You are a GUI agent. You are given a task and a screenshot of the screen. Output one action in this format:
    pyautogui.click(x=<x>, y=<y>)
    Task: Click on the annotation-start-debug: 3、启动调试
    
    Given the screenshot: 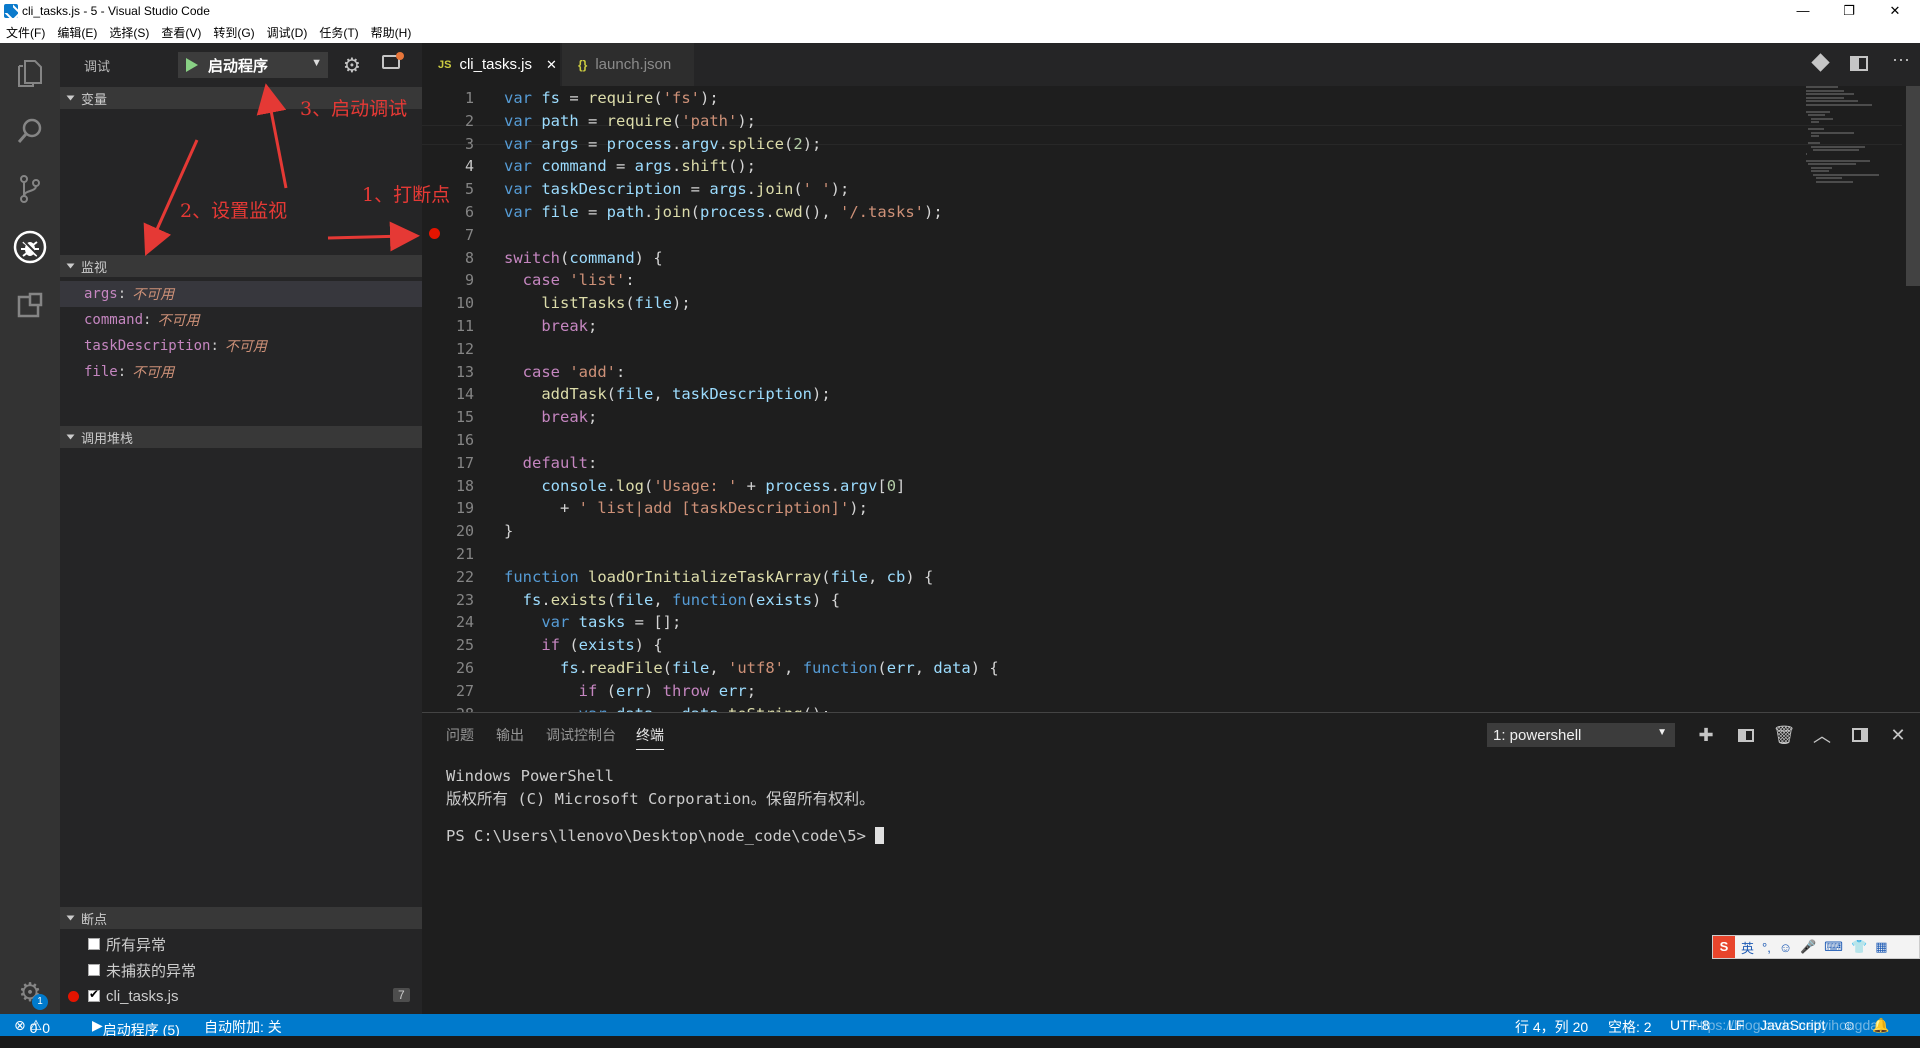 What is the action you would take?
    pyautogui.click(x=354, y=109)
    